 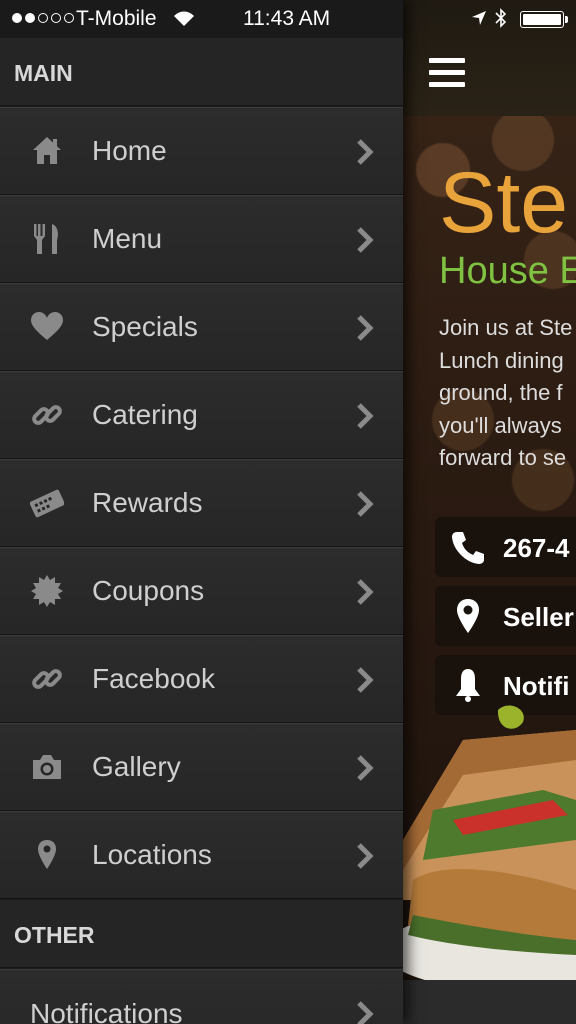 I want to click on section-header-main: MAIN, so click(x=201, y=72).